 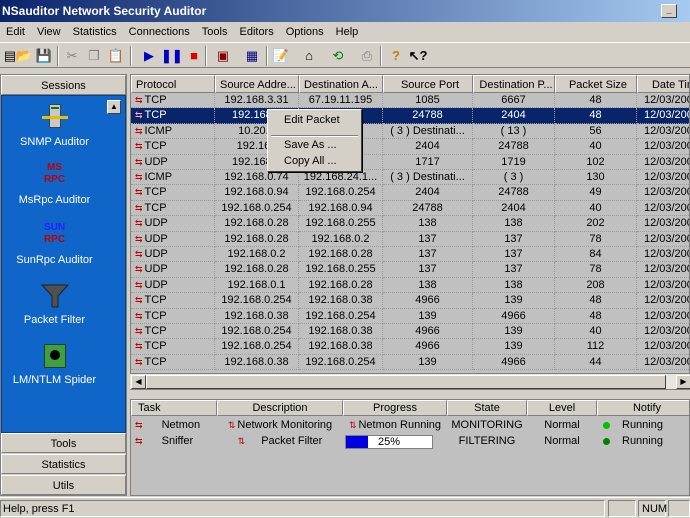 I want to click on sunrpc-icon: SUN RPC, so click(x=55, y=236).